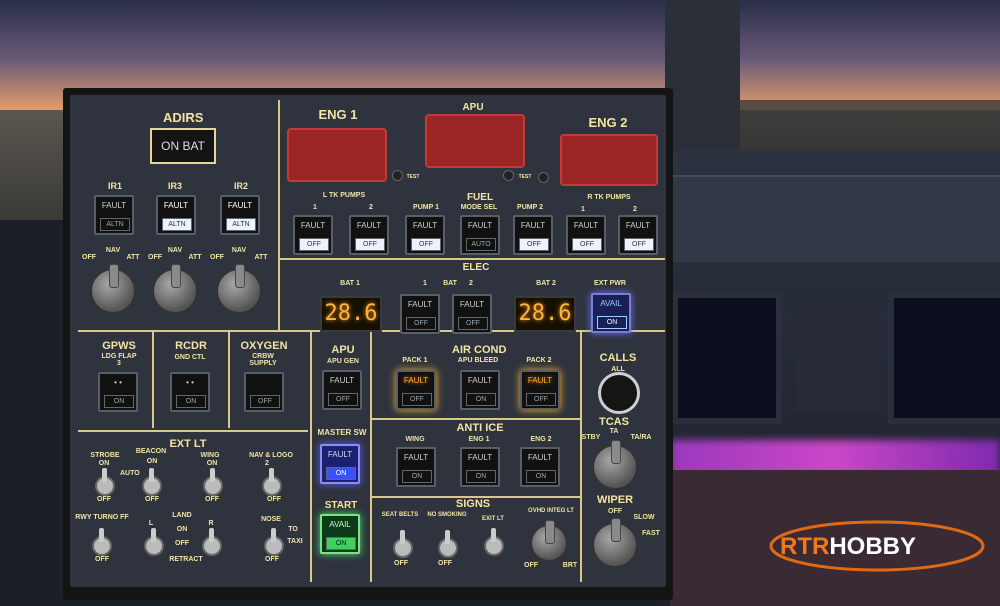 The height and width of the screenshot is (606, 1000). What do you see at coordinates (473, 504) in the screenshot?
I see `signs-title: SIGNS` at bounding box center [473, 504].